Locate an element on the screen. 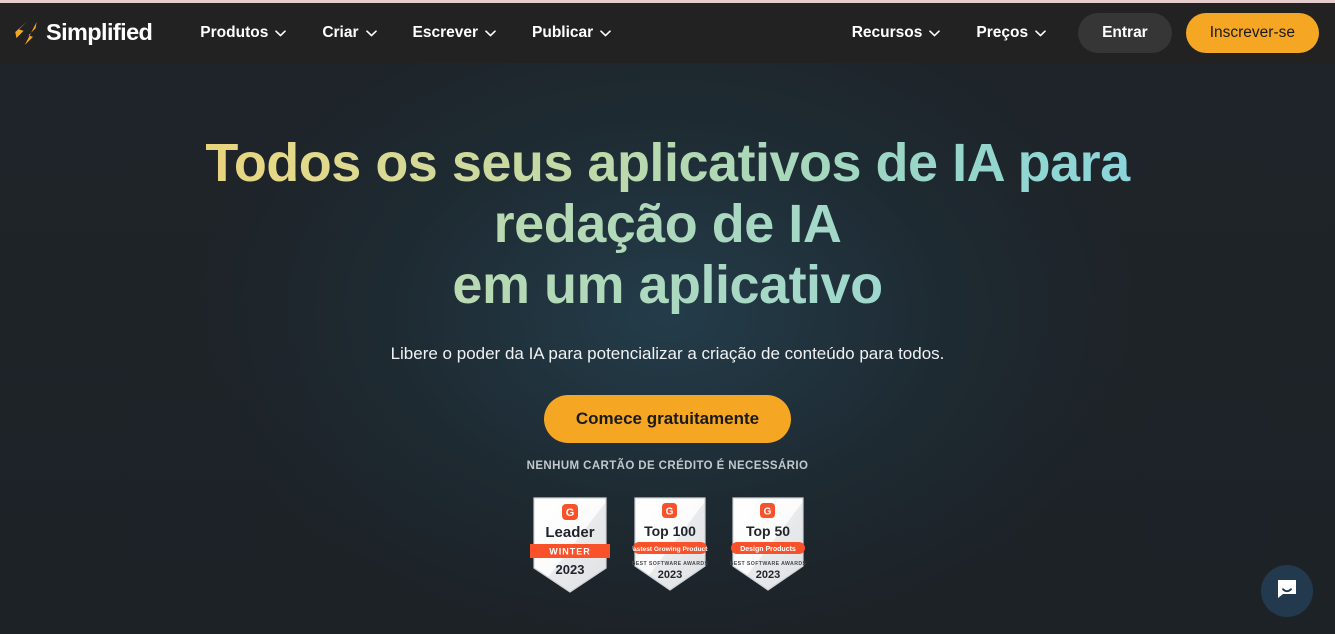 The image size is (1335, 634). brand-logo: Simplified is located at coordinates (83, 32).